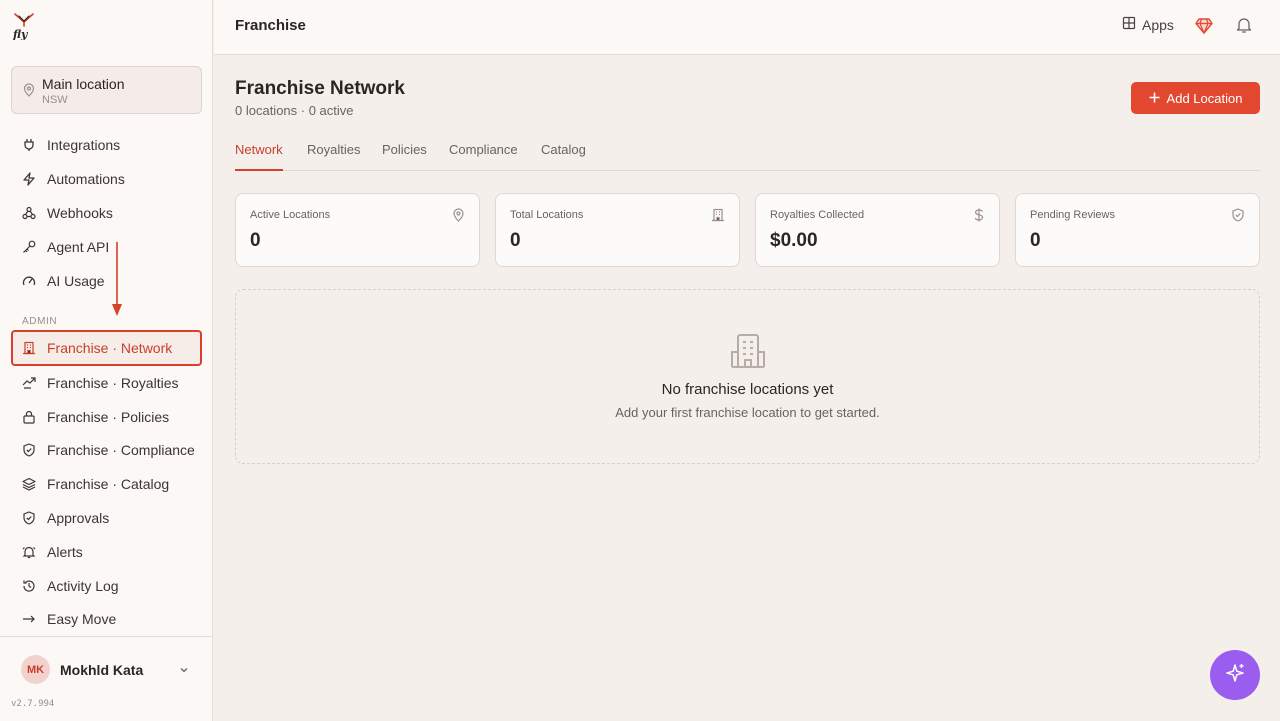 This screenshot has width=1280, height=721. I want to click on sidebar-item-label: Franchise · Royalties, so click(113, 383).